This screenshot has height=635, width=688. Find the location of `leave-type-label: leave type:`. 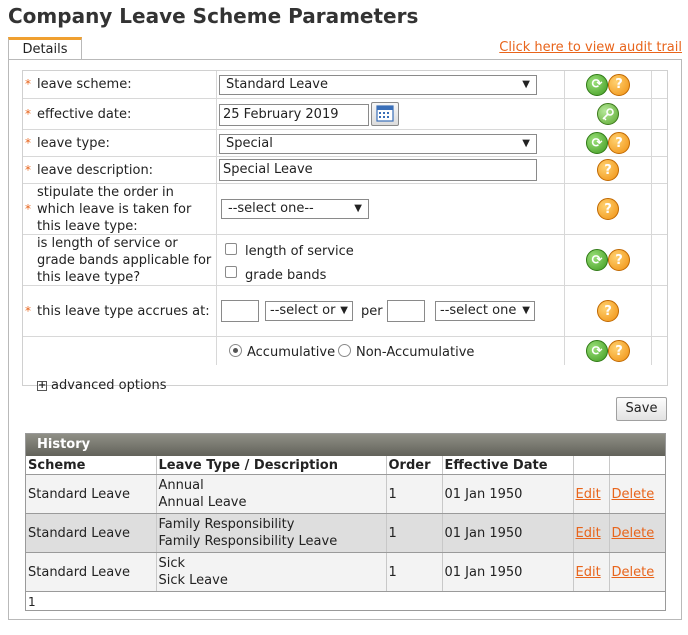

leave-type-label: leave type: is located at coordinates (73, 143).